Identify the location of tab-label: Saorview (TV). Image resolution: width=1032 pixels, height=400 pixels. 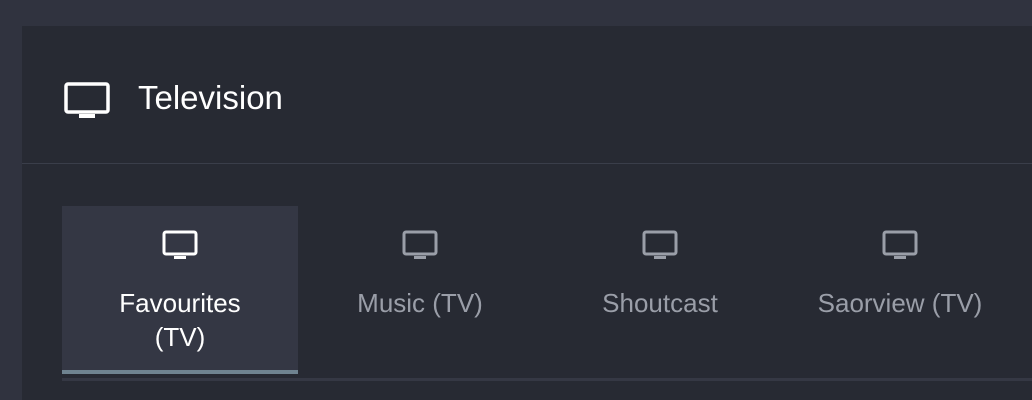
(900, 303).